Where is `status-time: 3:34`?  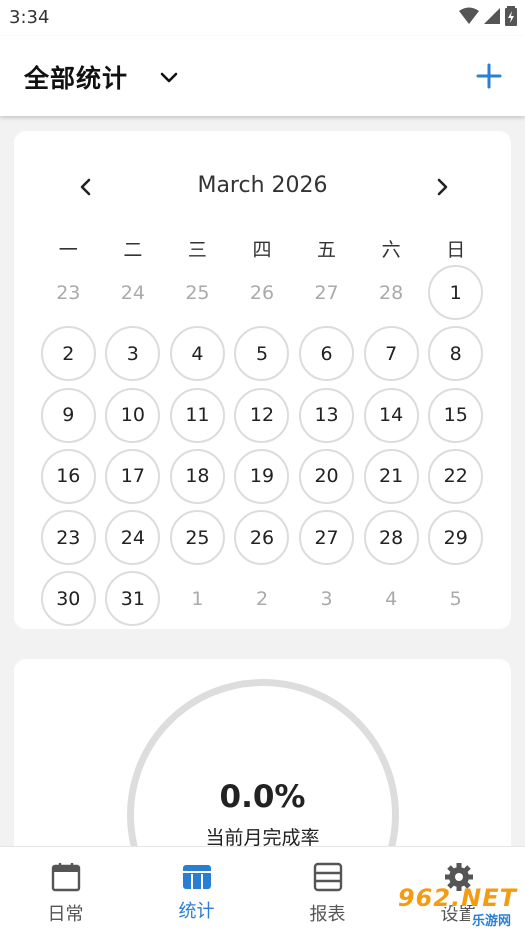 status-time: 3:34 is located at coordinates (29, 17).